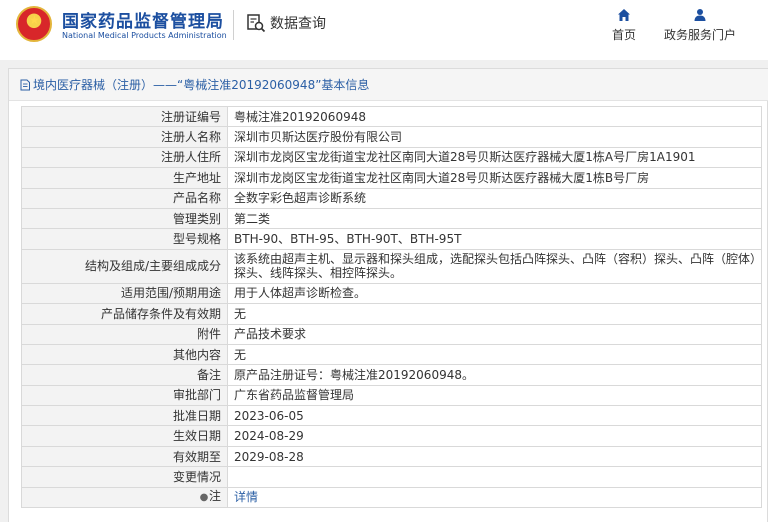  Describe the element at coordinates (124, 218) in the screenshot. I see `row-label: 管理类别` at that location.